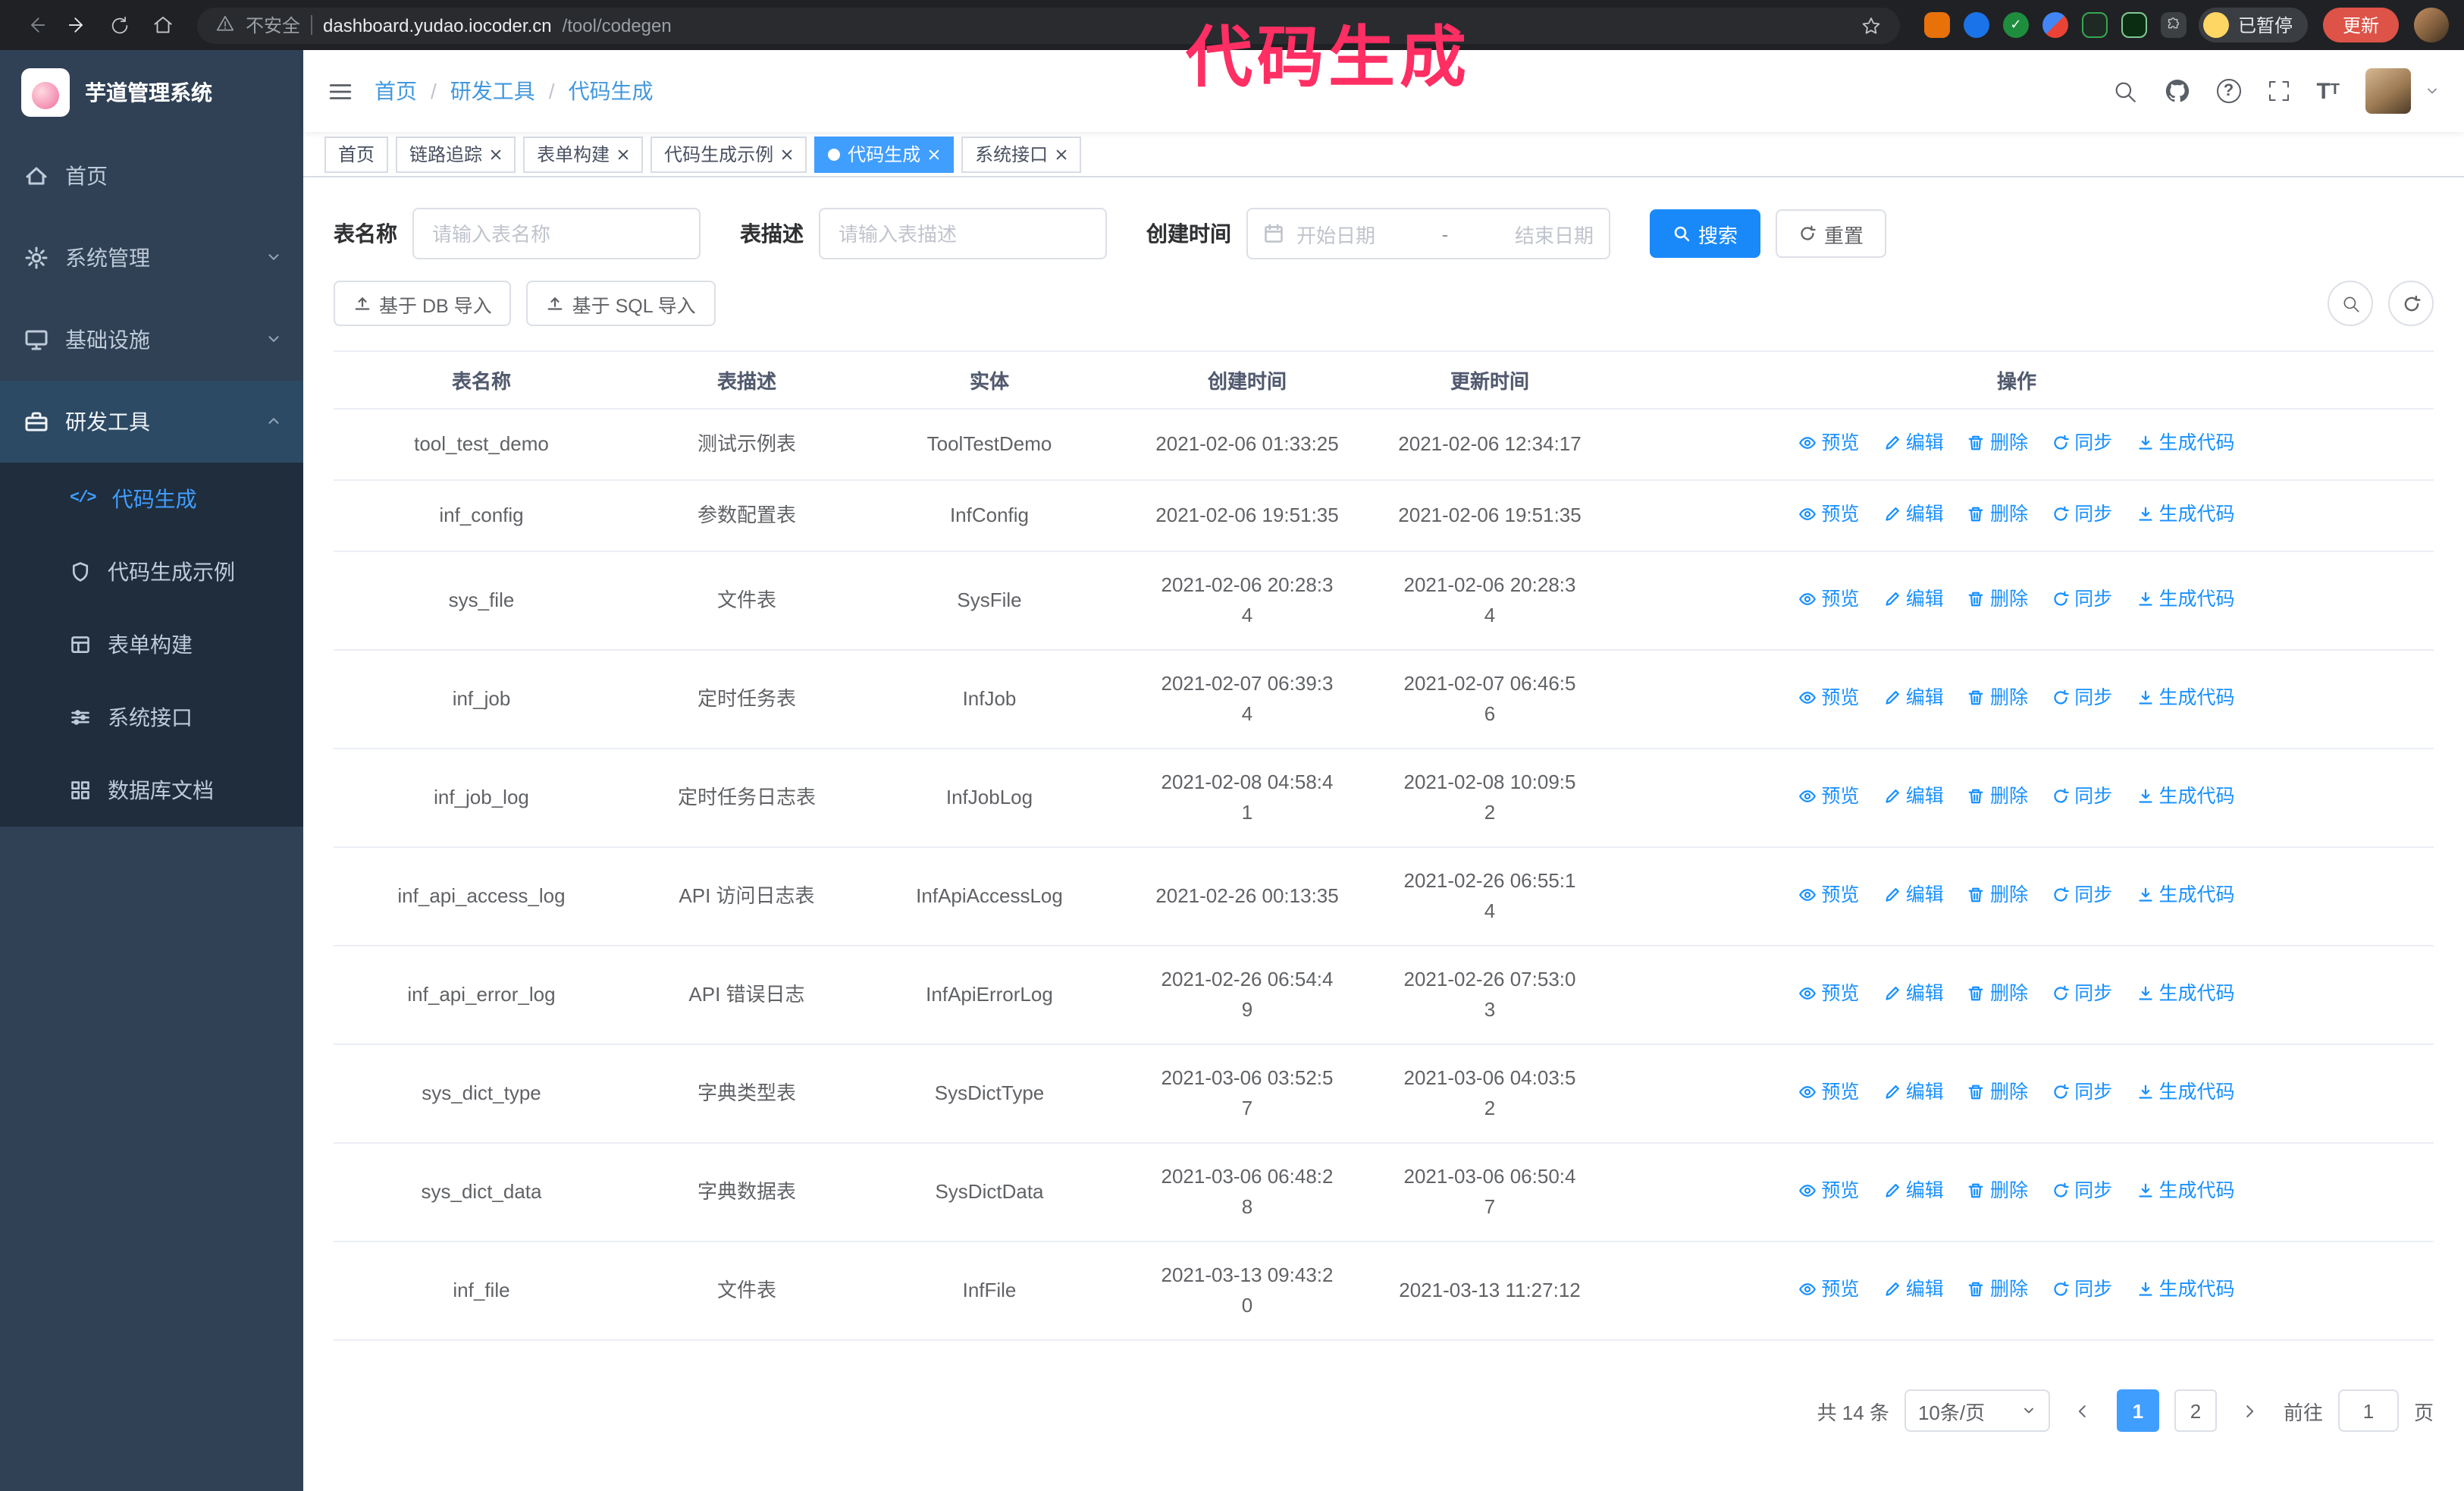  Describe the element at coordinates (1428, 233) in the screenshot. I see `create-time-range-picker: 开始日期 - 结束日期` at that location.